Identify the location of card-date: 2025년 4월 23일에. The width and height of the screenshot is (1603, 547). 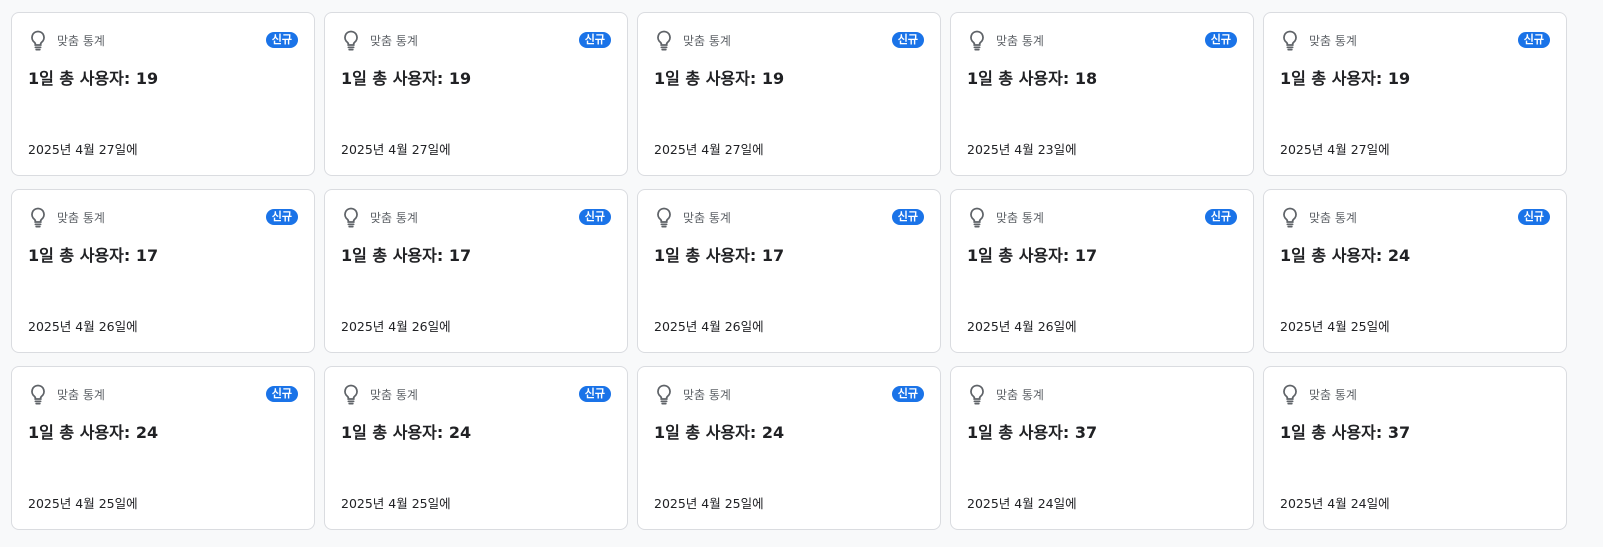
(1022, 149).